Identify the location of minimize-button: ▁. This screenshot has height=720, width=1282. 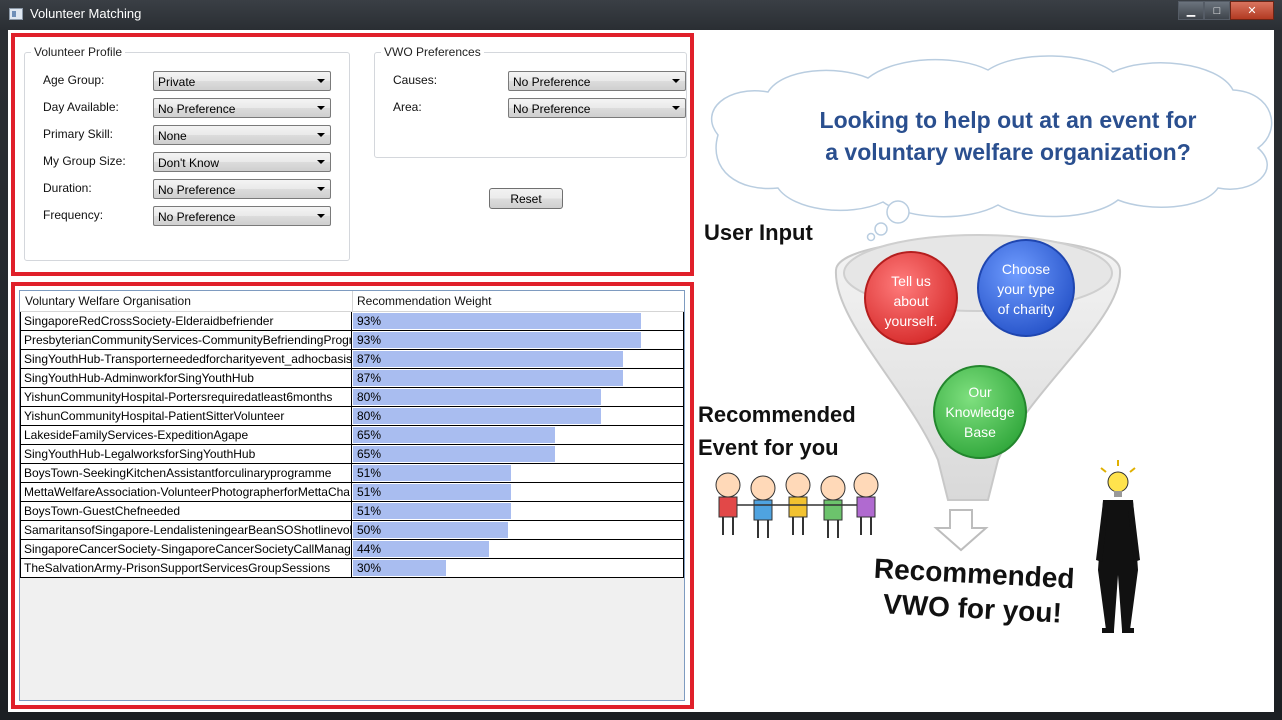
(1191, 10).